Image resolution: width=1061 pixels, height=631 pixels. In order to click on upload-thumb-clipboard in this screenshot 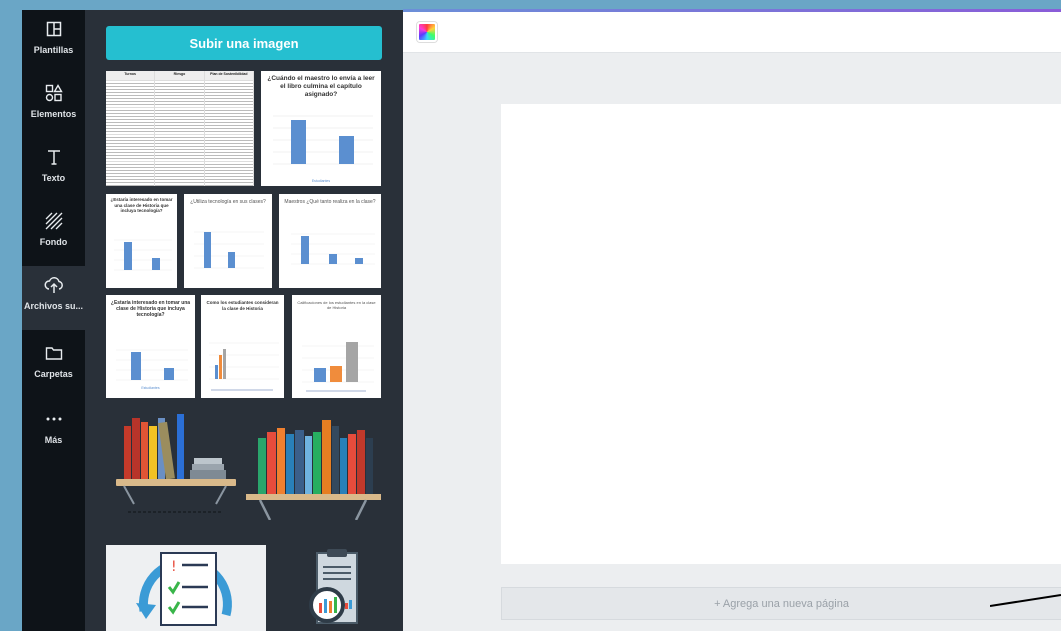, I will do `click(333, 588)`.